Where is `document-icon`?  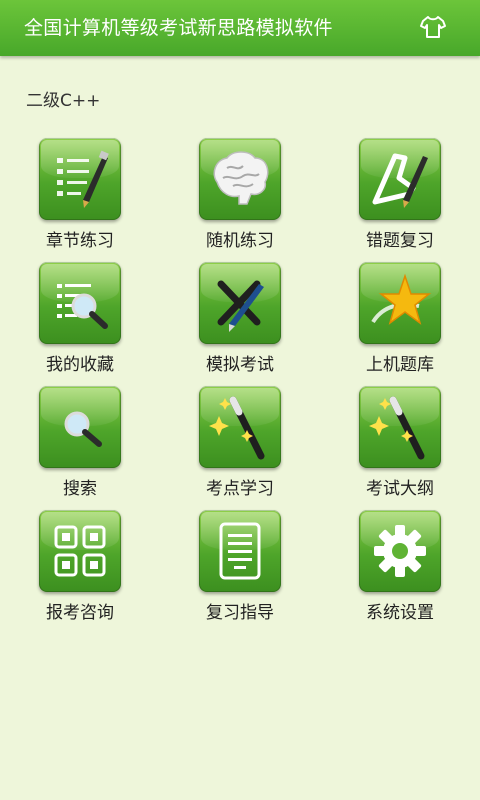
document-icon is located at coordinates (240, 551).